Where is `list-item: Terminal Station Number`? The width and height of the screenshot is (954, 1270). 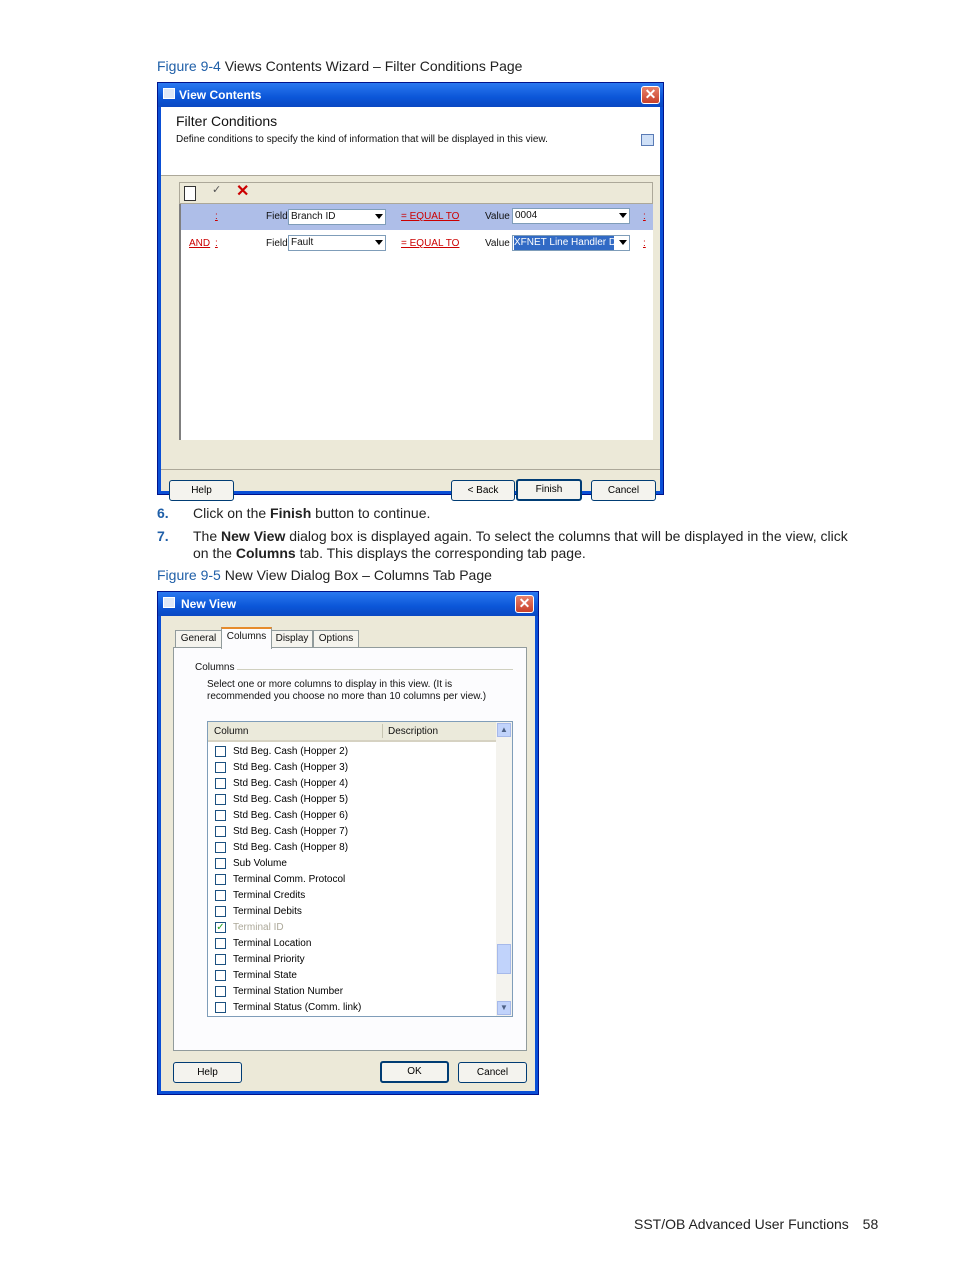 list-item: Terminal Station Number is located at coordinates (351, 992).